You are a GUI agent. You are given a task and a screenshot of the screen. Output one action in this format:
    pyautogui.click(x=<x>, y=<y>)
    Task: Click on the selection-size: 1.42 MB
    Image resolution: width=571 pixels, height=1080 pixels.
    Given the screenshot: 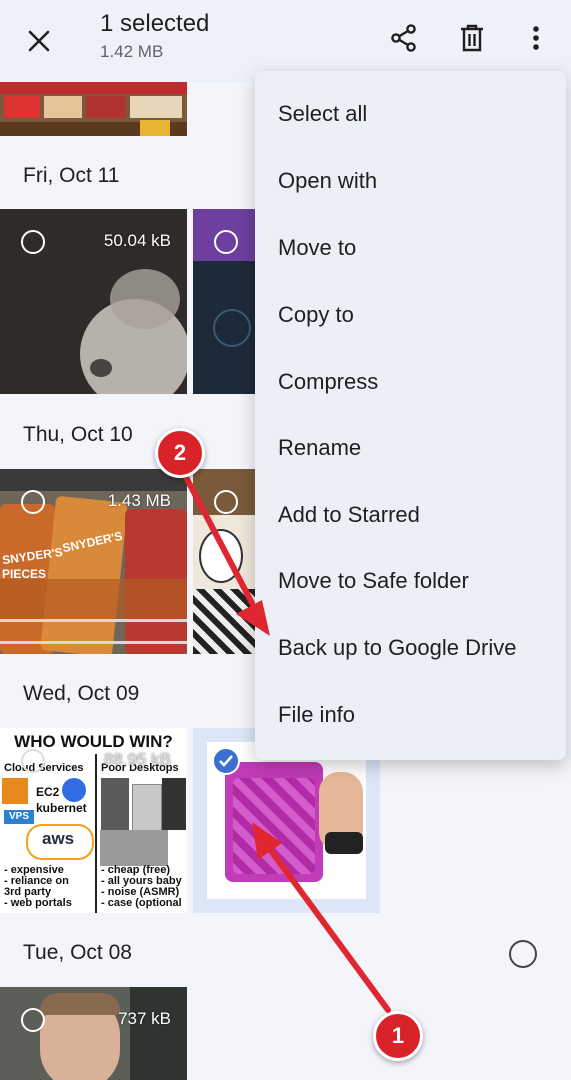 What is the action you would take?
    pyautogui.click(x=132, y=51)
    